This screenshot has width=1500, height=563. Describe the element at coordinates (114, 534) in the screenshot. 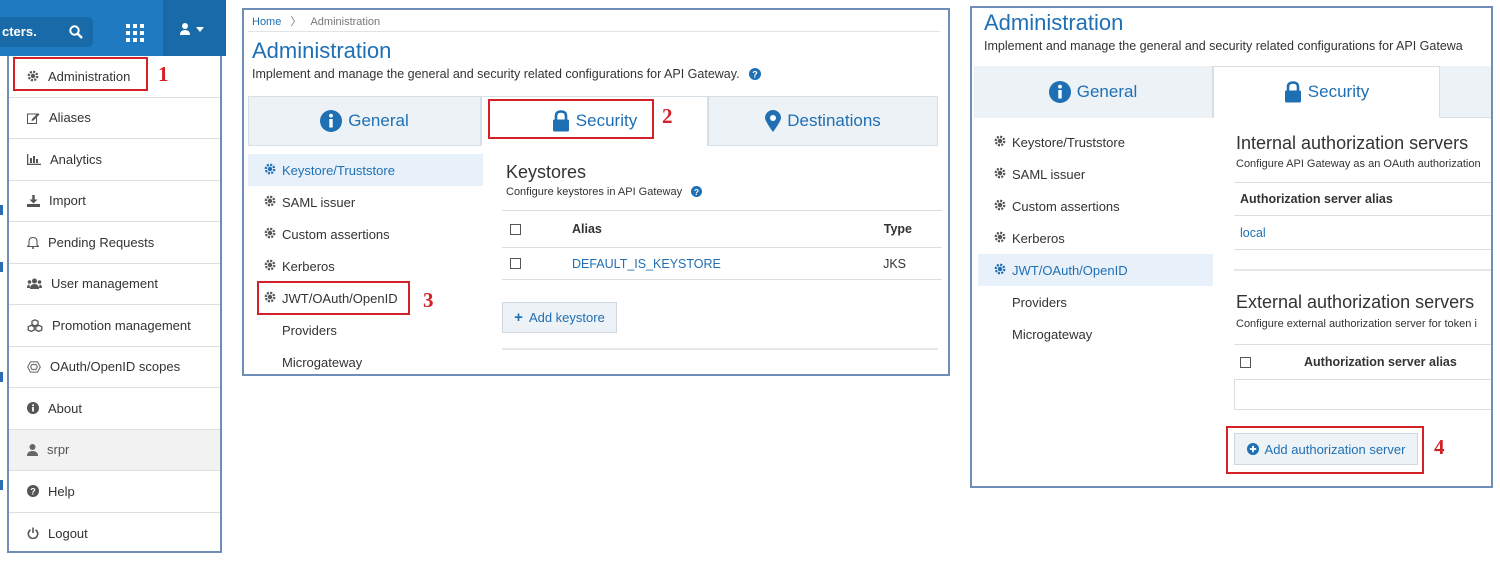

I see `menu-item-logout: Logout` at that location.